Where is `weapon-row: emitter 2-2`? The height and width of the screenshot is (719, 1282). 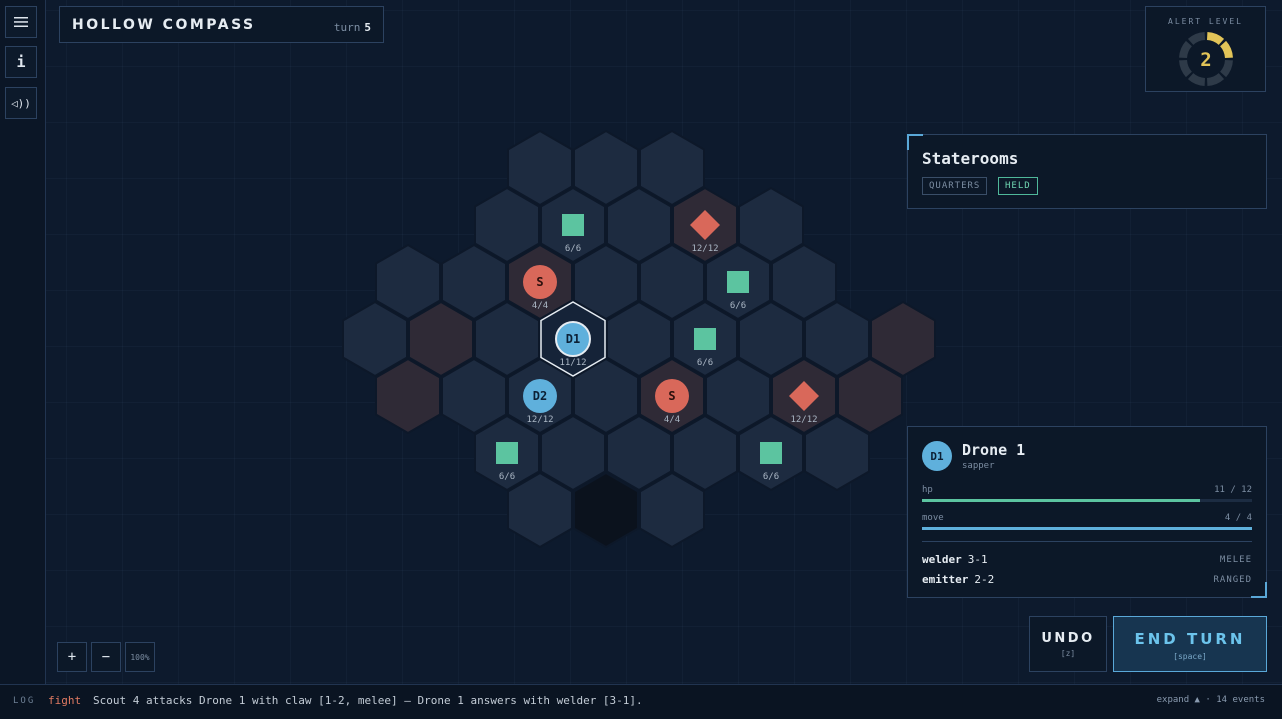 weapon-row: emitter 2-2 is located at coordinates (958, 579).